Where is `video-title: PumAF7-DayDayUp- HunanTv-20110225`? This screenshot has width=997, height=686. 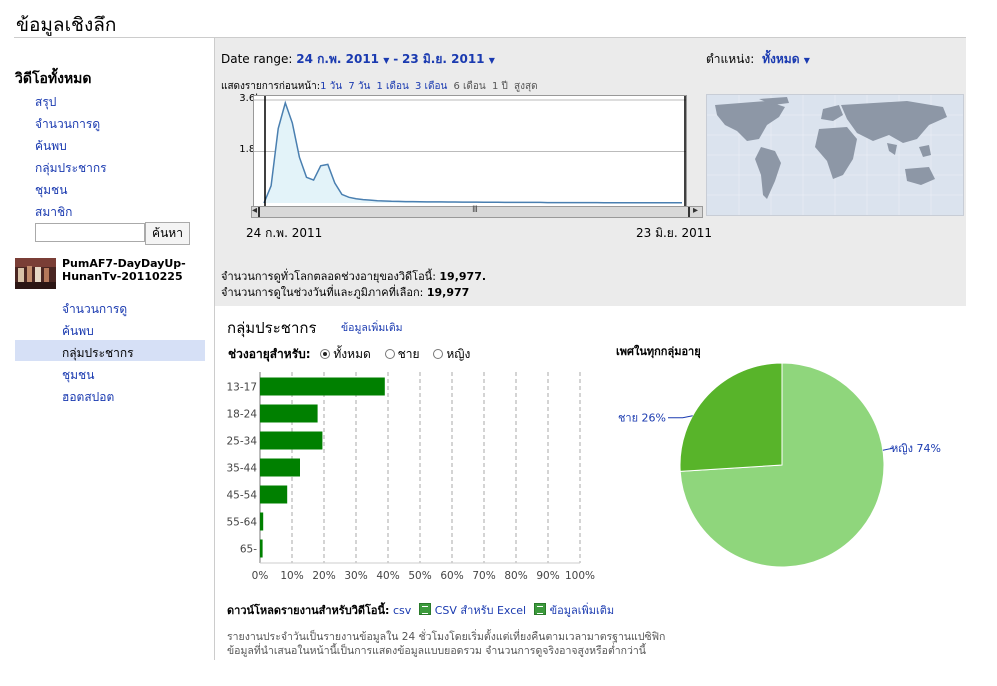
video-title: PumAF7-DayDayUp- HunanTv-20110225 is located at coordinates (132, 270).